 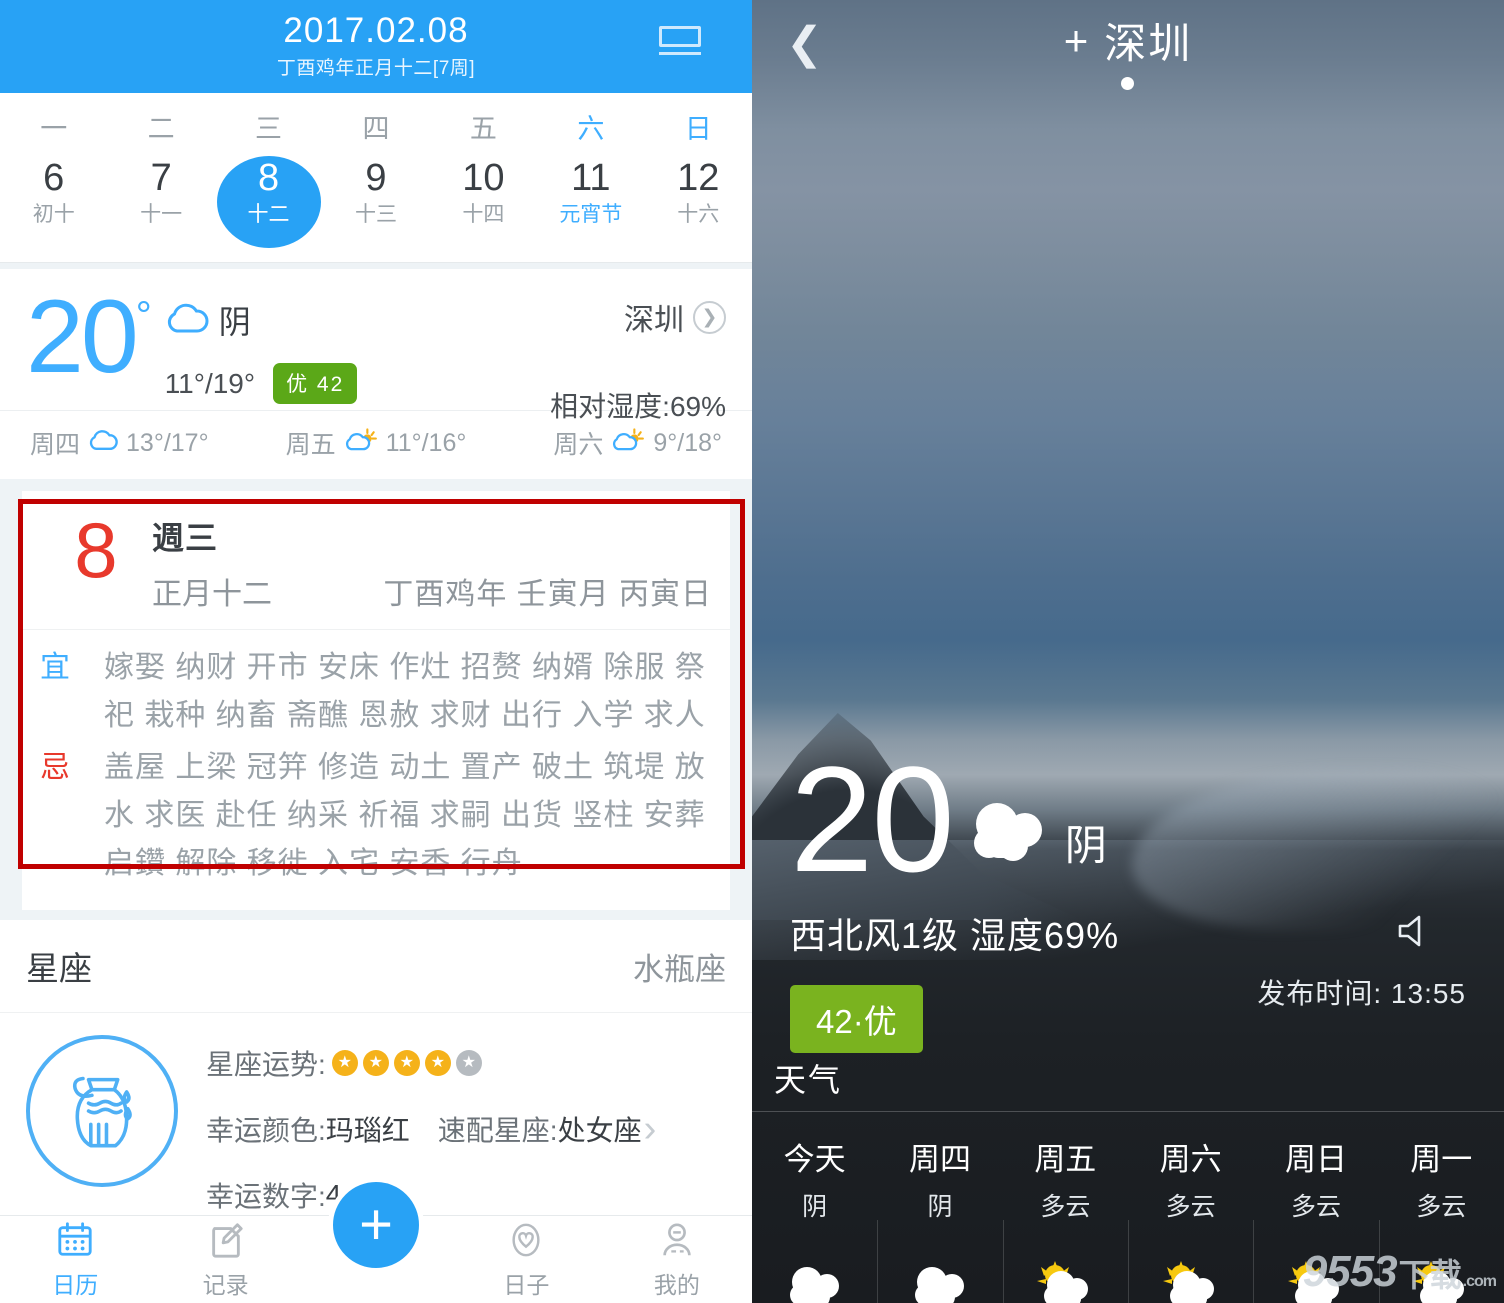 I want to click on forecast-item: 周四 13°/17°, so click(x=145, y=443).